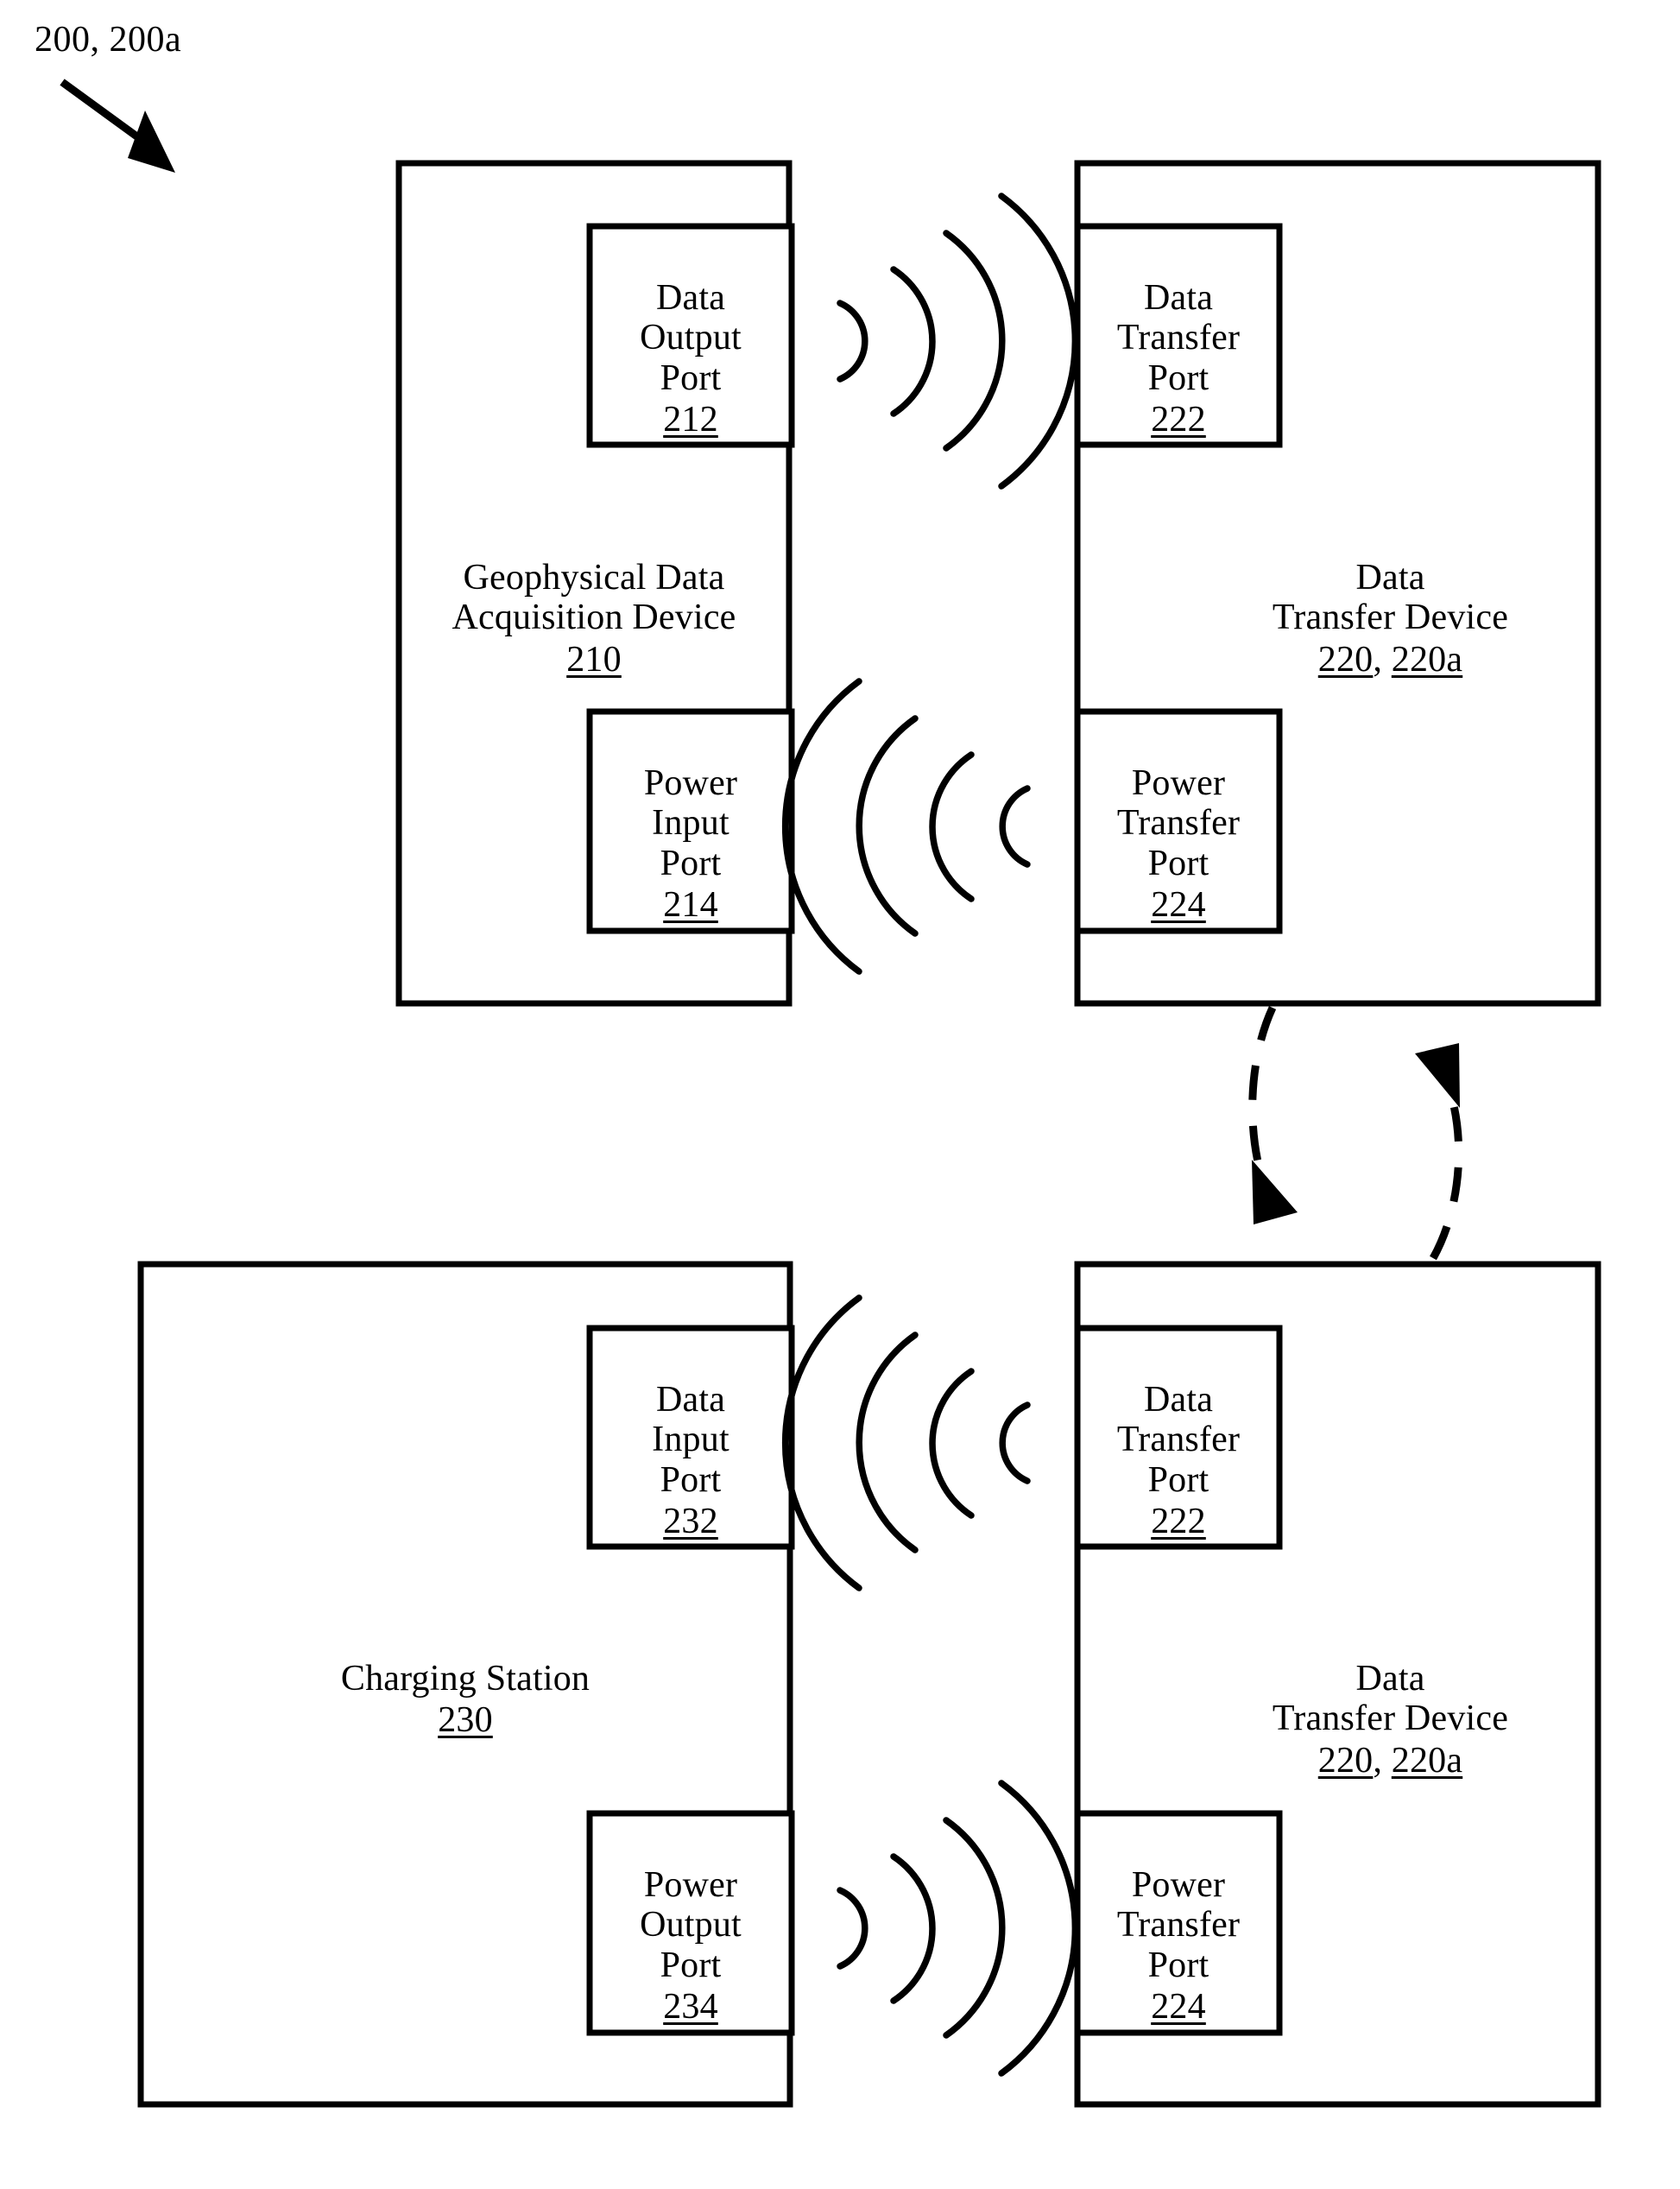  Describe the element at coordinates (691, 338) in the screenshot. I see `data-output-port-title: Data Output Port` at that location.